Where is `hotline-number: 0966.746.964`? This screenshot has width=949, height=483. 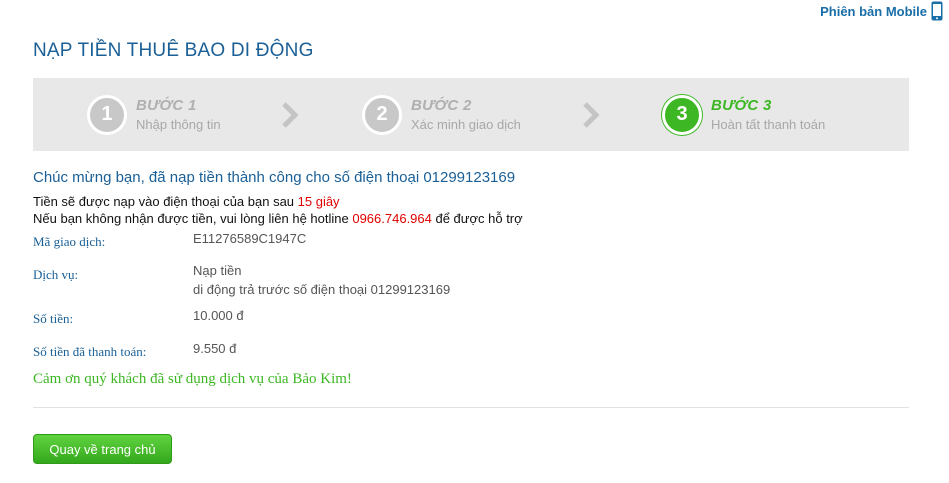
hotline-number: 0966.746.964 is located at coordinates (392, 218).